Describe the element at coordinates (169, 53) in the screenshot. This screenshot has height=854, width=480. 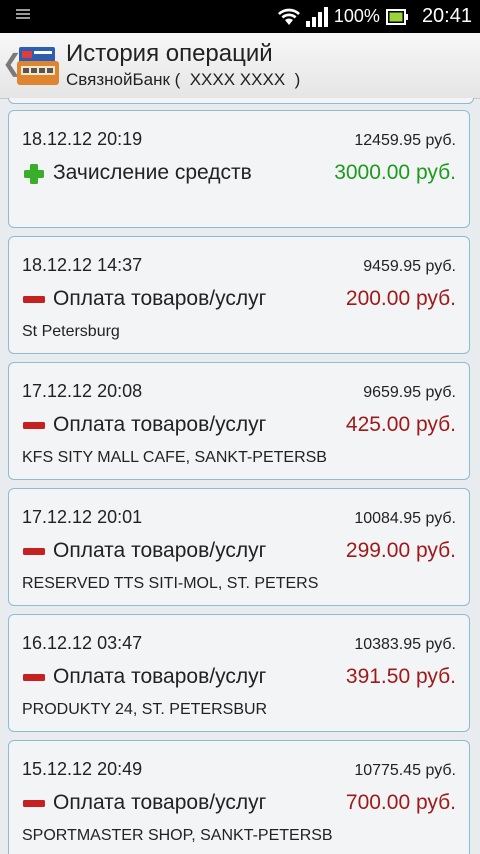
I see `page-title: История операций` at that location.